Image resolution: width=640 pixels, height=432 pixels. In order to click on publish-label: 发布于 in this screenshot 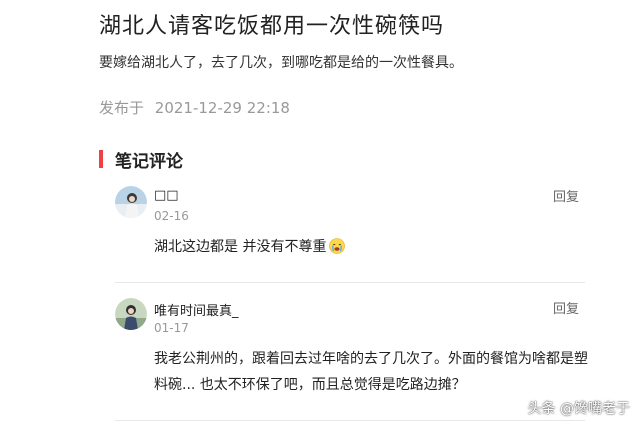, I will do `click(122, 108)`.